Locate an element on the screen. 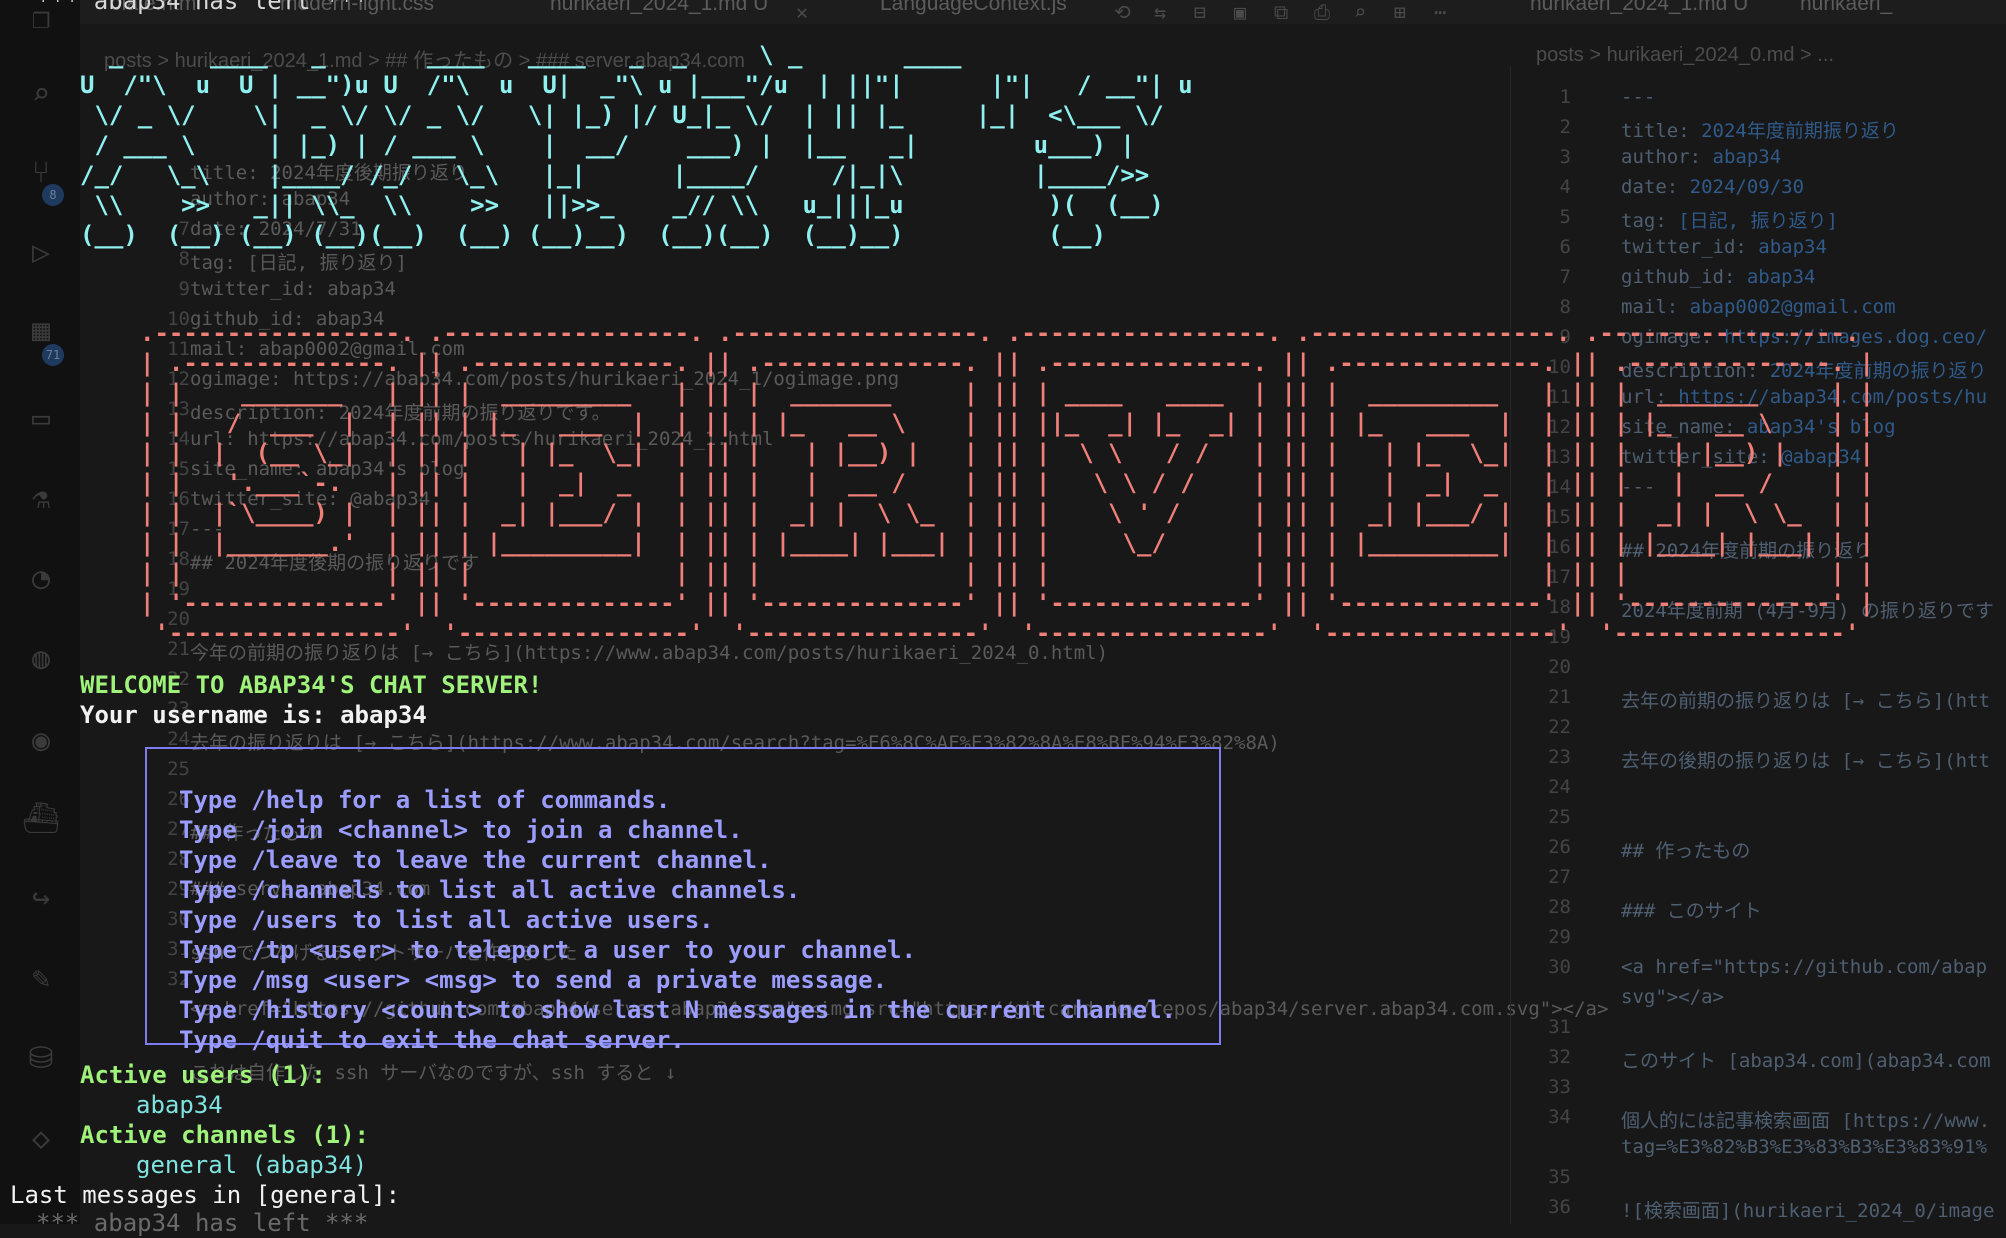  username-value: abap34 is located at coordinates (383, 715).